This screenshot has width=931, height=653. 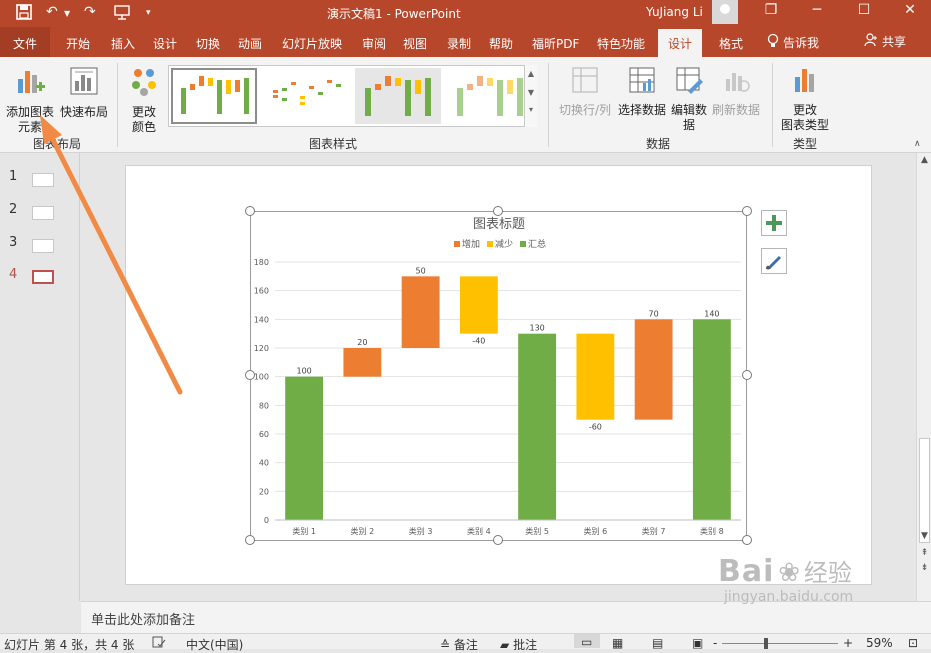 I want to click on share-button: 共享, so click(x=885, y=41).